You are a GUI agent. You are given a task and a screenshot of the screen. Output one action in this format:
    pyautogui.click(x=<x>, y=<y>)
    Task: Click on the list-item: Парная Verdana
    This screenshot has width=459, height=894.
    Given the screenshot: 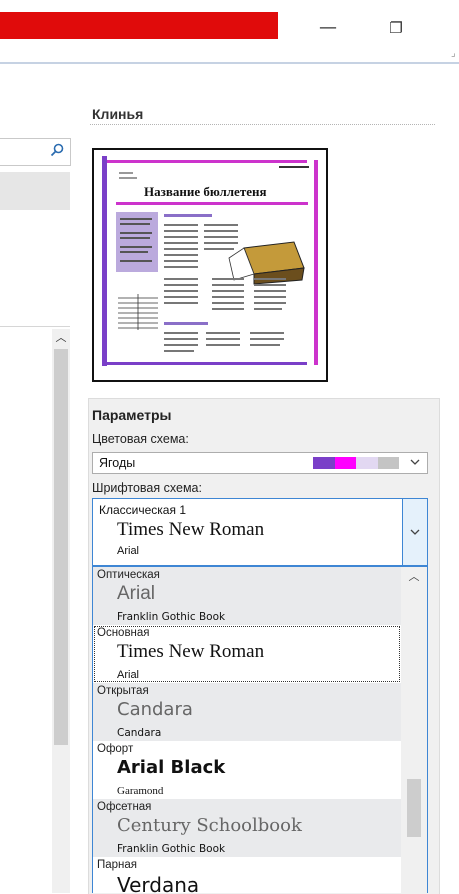 What is the action you would take?
    pyautogui.click(x=247, y=875)
    